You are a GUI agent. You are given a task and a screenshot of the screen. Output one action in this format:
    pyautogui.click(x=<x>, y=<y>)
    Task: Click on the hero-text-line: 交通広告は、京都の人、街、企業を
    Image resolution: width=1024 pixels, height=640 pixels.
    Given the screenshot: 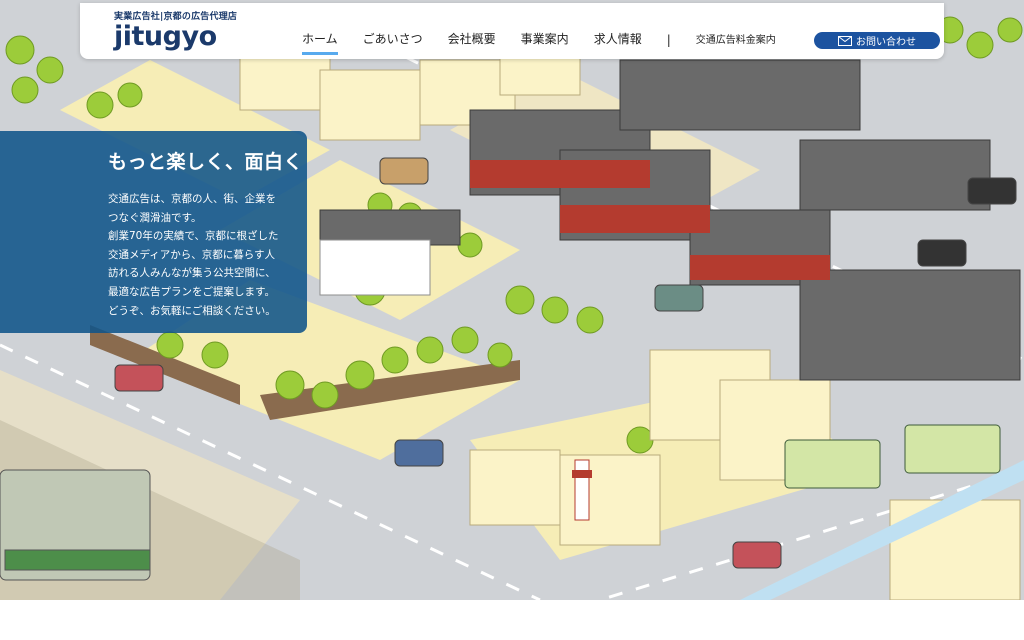 What is the action you would take?
    pyautogui.click(x=192, y=199)
    